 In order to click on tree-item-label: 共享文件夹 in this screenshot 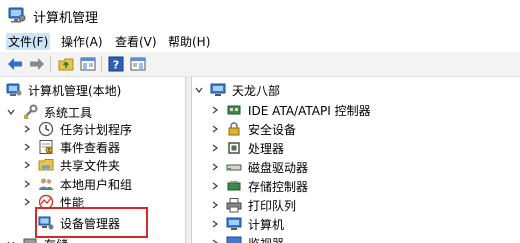, I will do `click(90, 165)`.